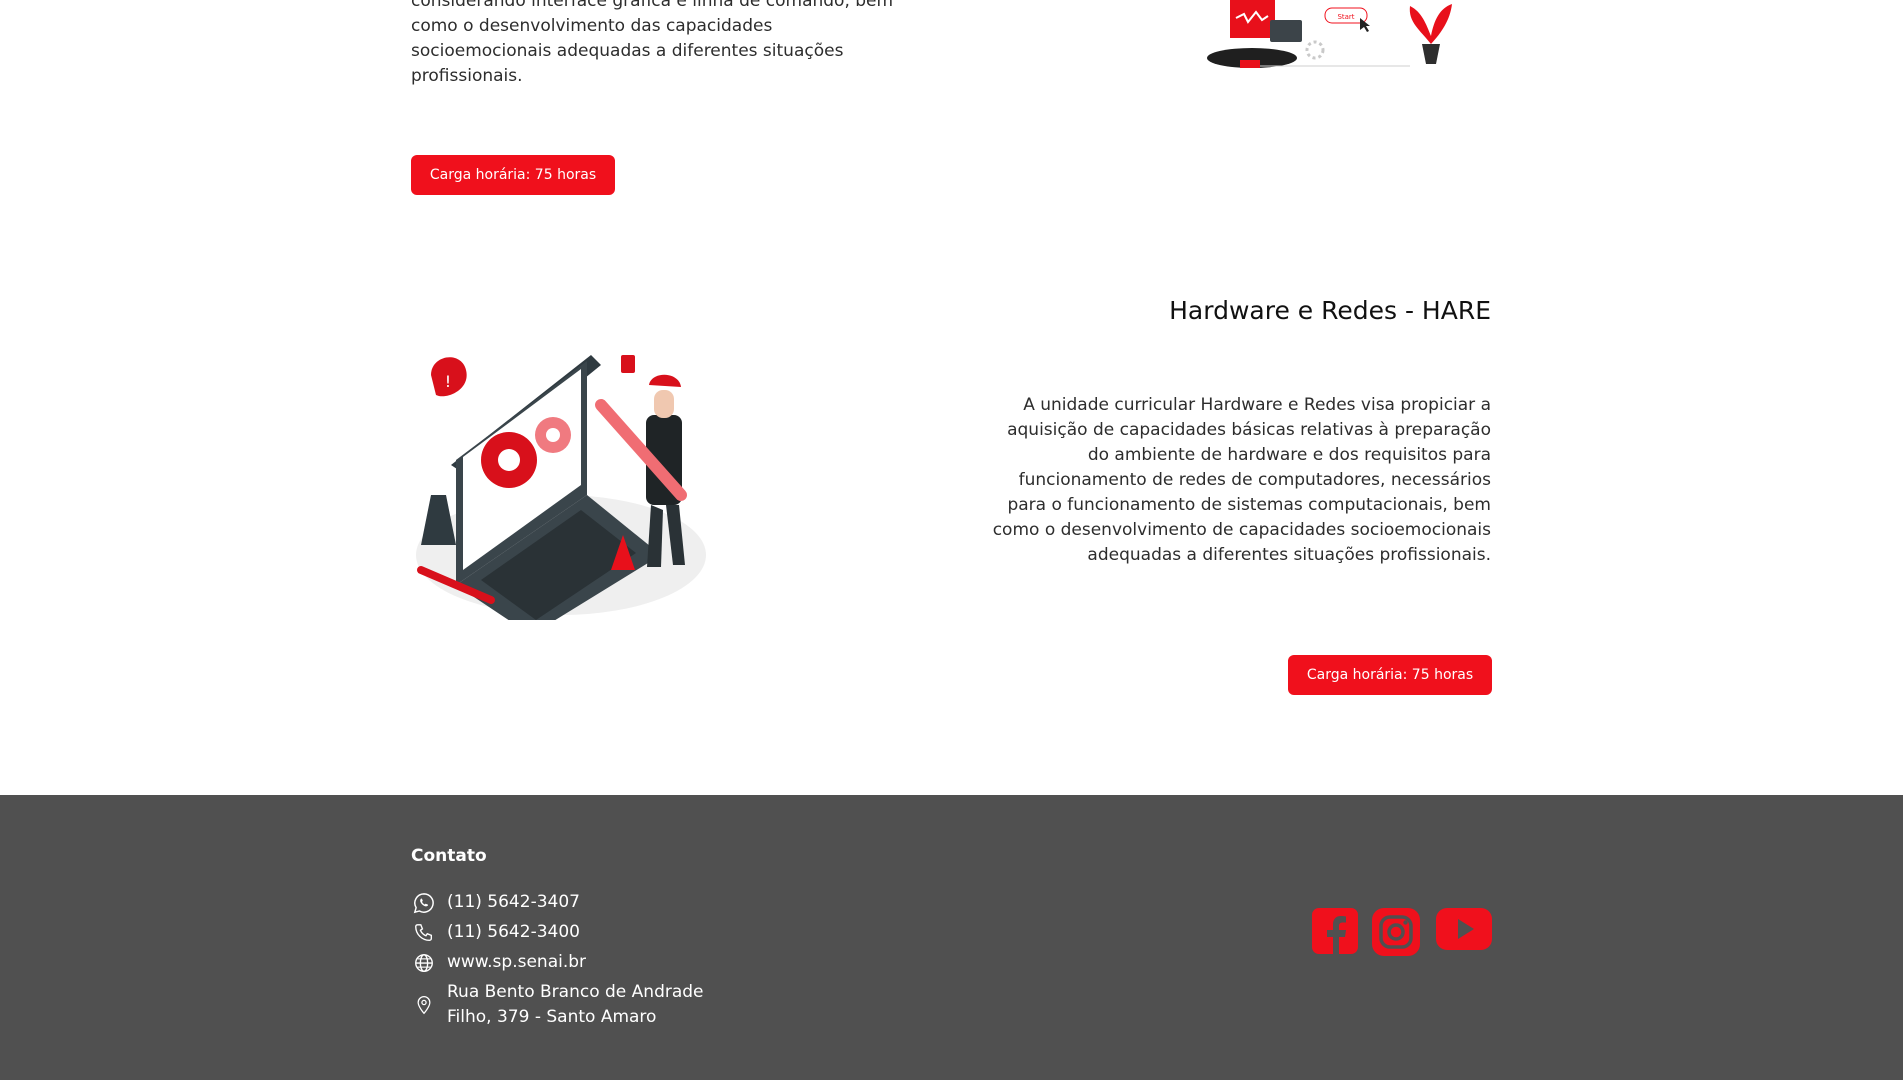  Describe the element at coordinates (424, 902) in the screenshot. I see `whatsapp-icon` at that location.